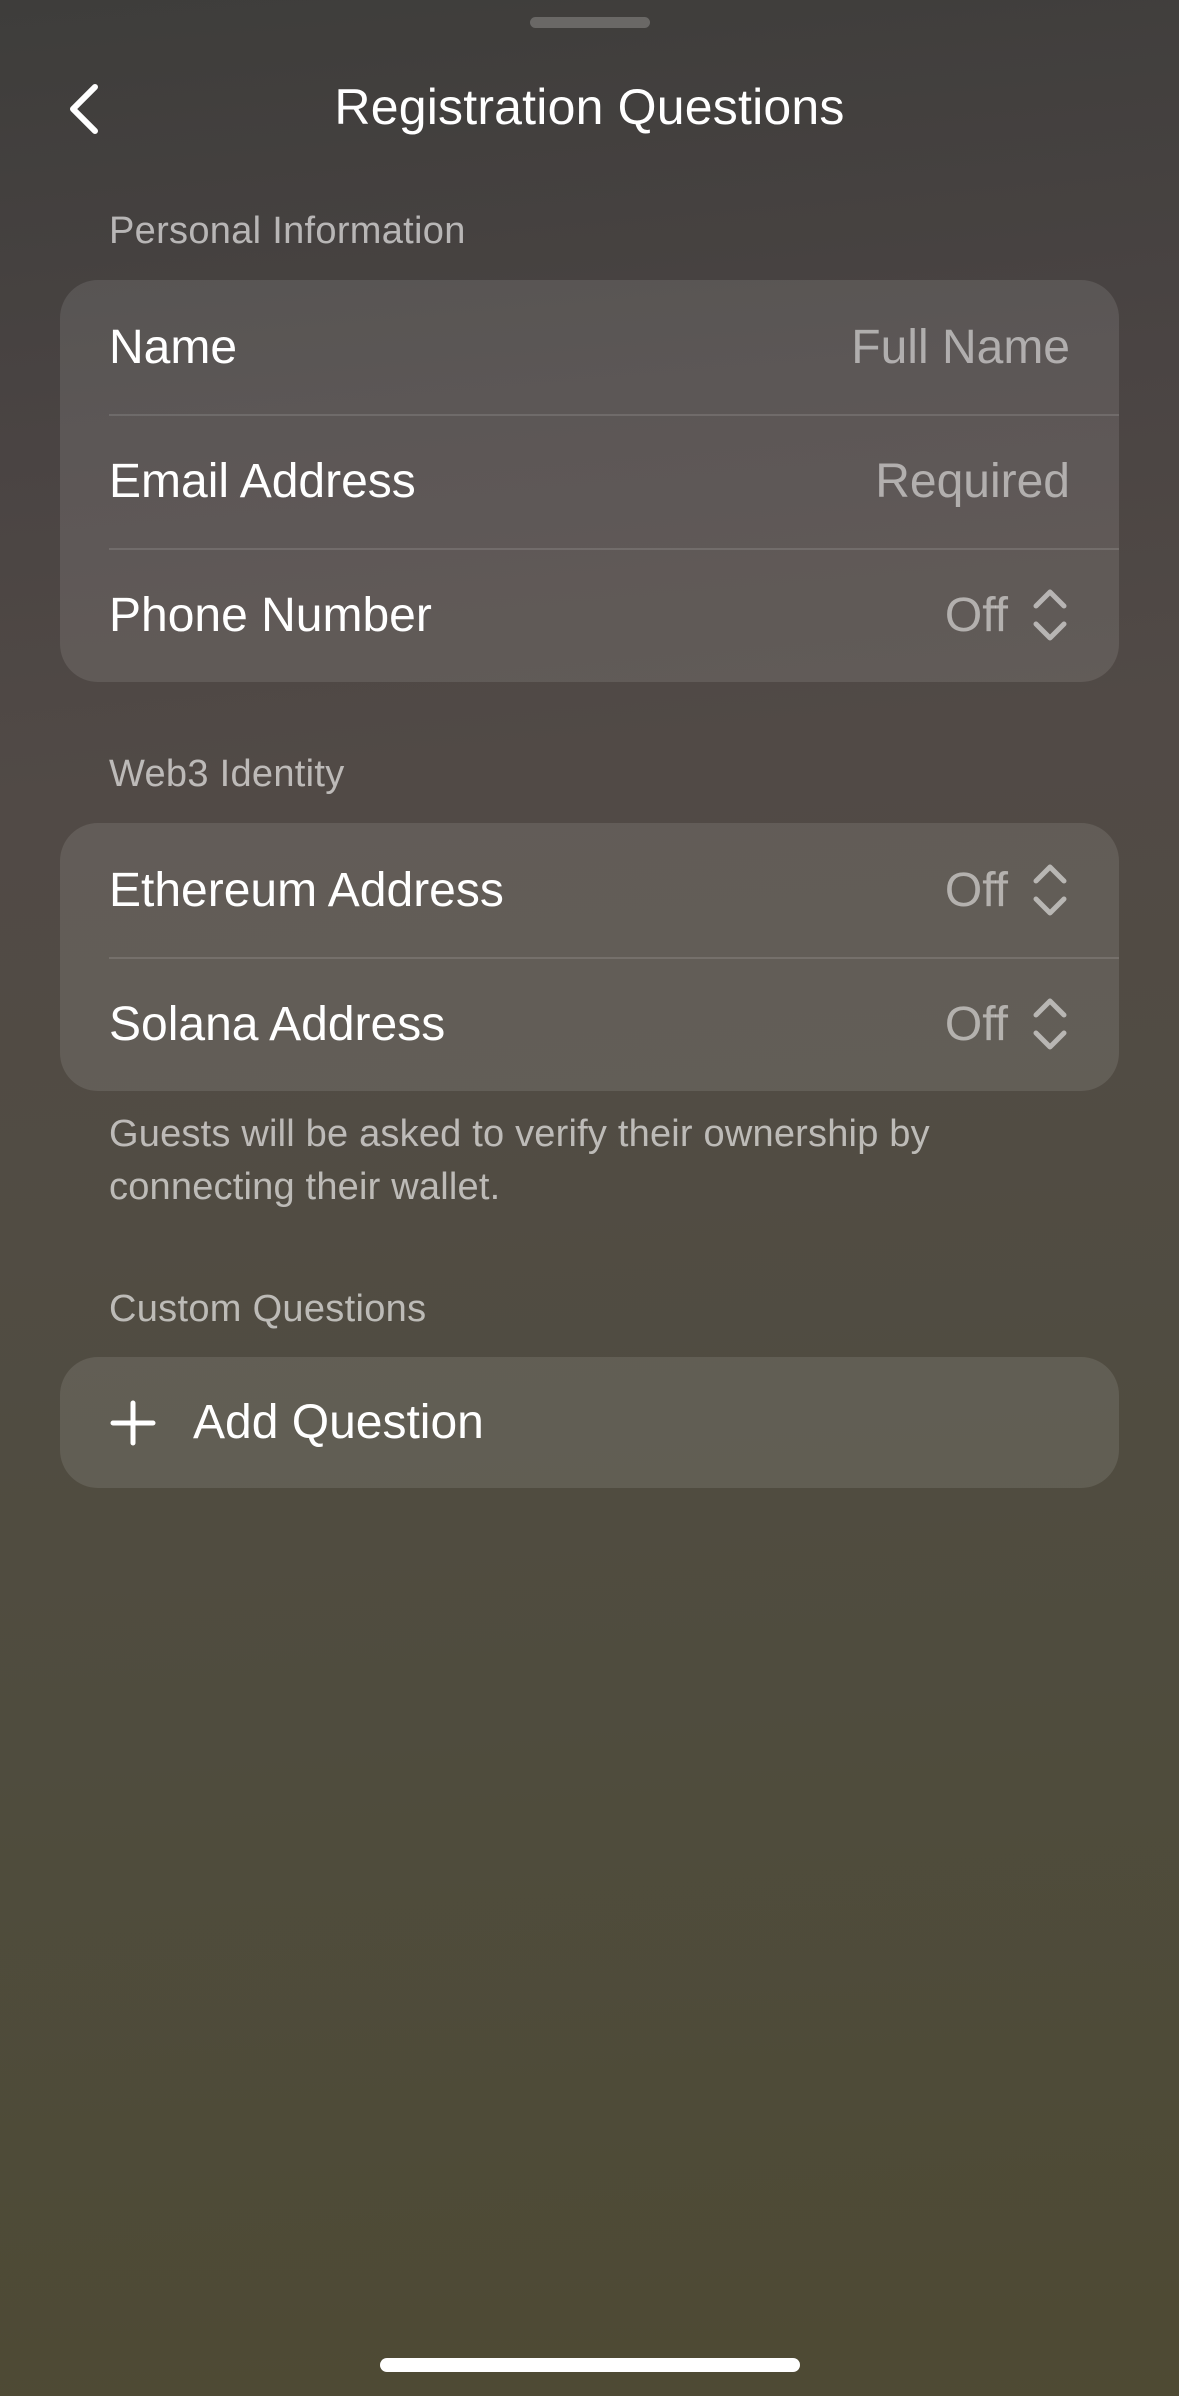  What do you see at coordinates (589, 890) in the screenshot?
I see `row-ethereum-address: Ethereum Address Off` at bounding box center [589, 890].